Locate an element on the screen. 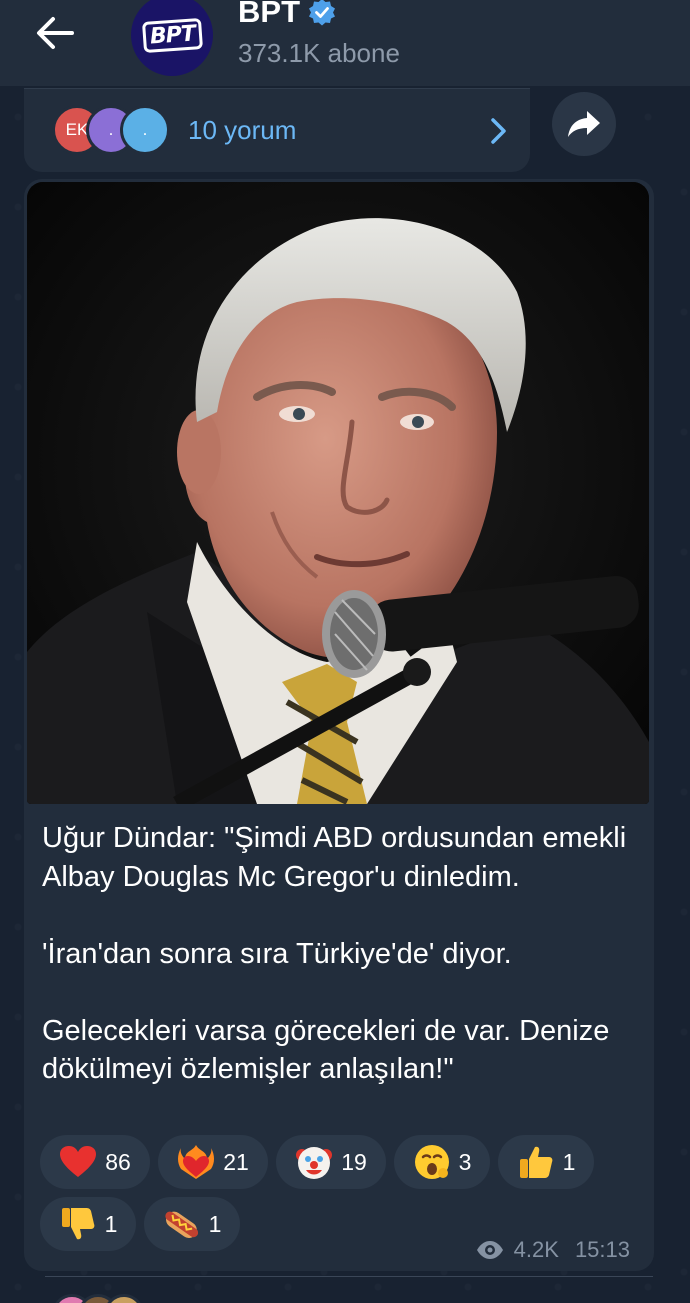 This screenshot has width=690, height=1303. comments-button: EK . . 10 yorum is located at coordinates (282, 130).